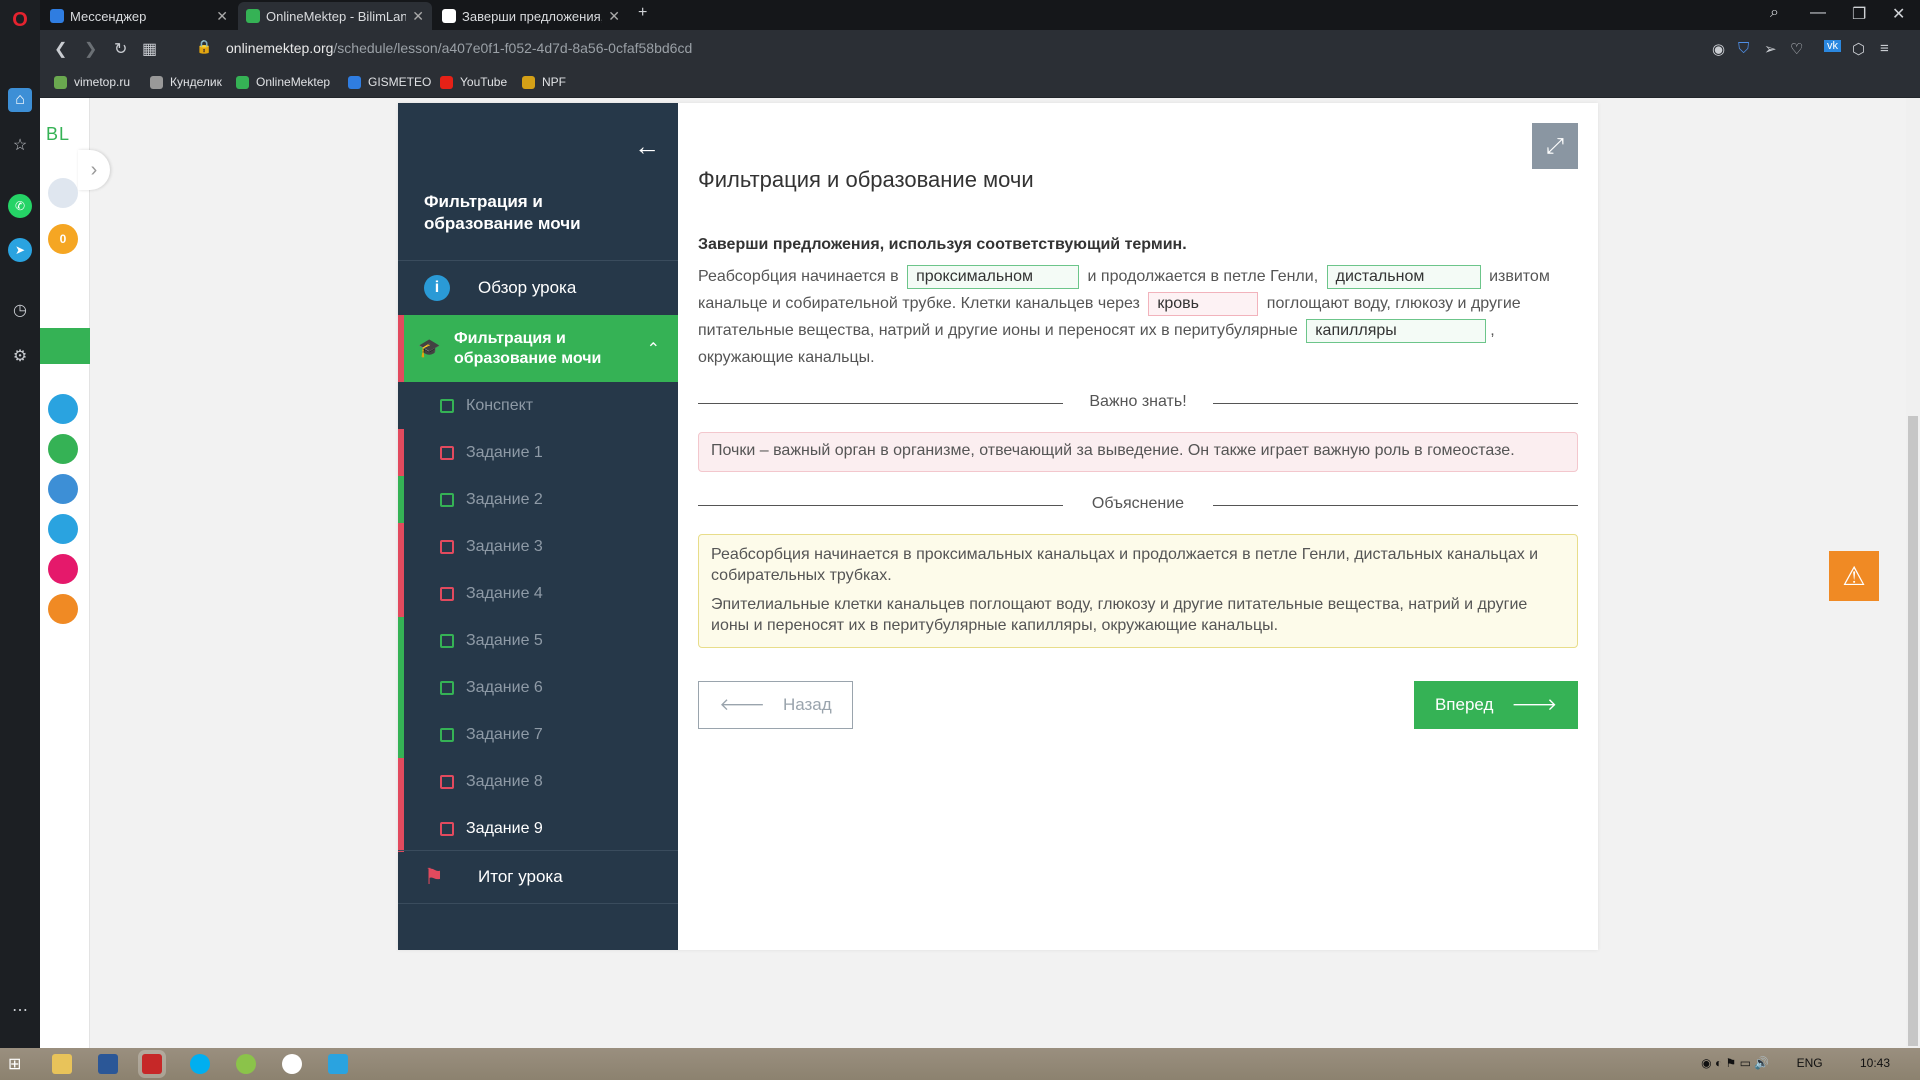 This screenshot has height=1080, width=1920. What do you see at coordinates (293, 82) in the screenshot?
I see `bookmark-label: OnlineMektep` at bounding box center [293, 82].